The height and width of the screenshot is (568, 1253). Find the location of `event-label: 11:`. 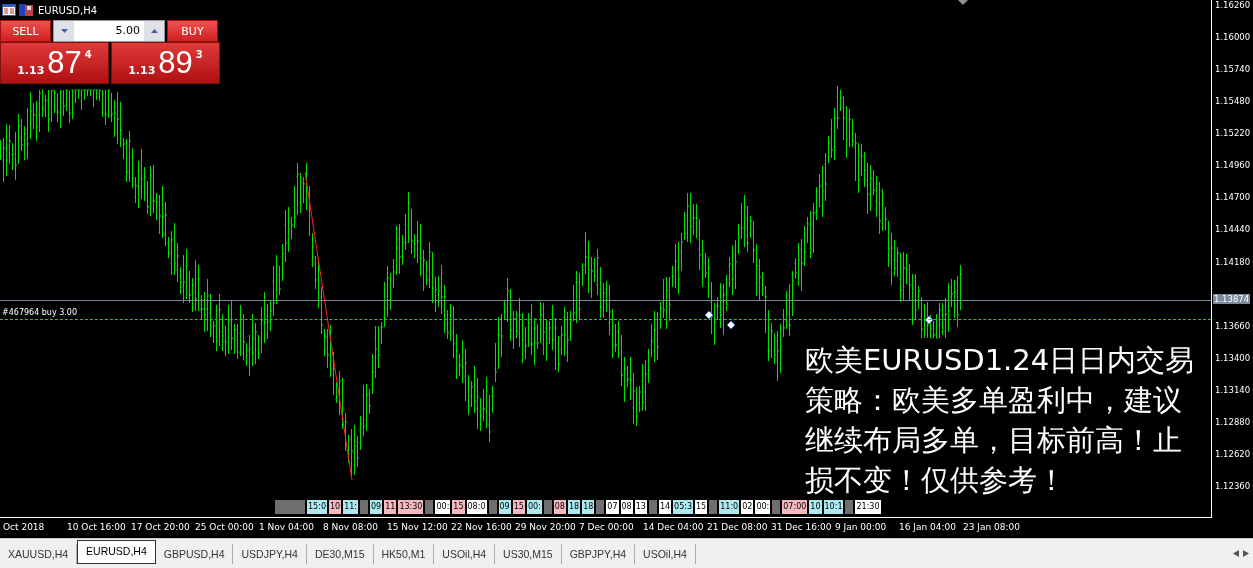

event-label: 11: is located at coordinates (351, 507).